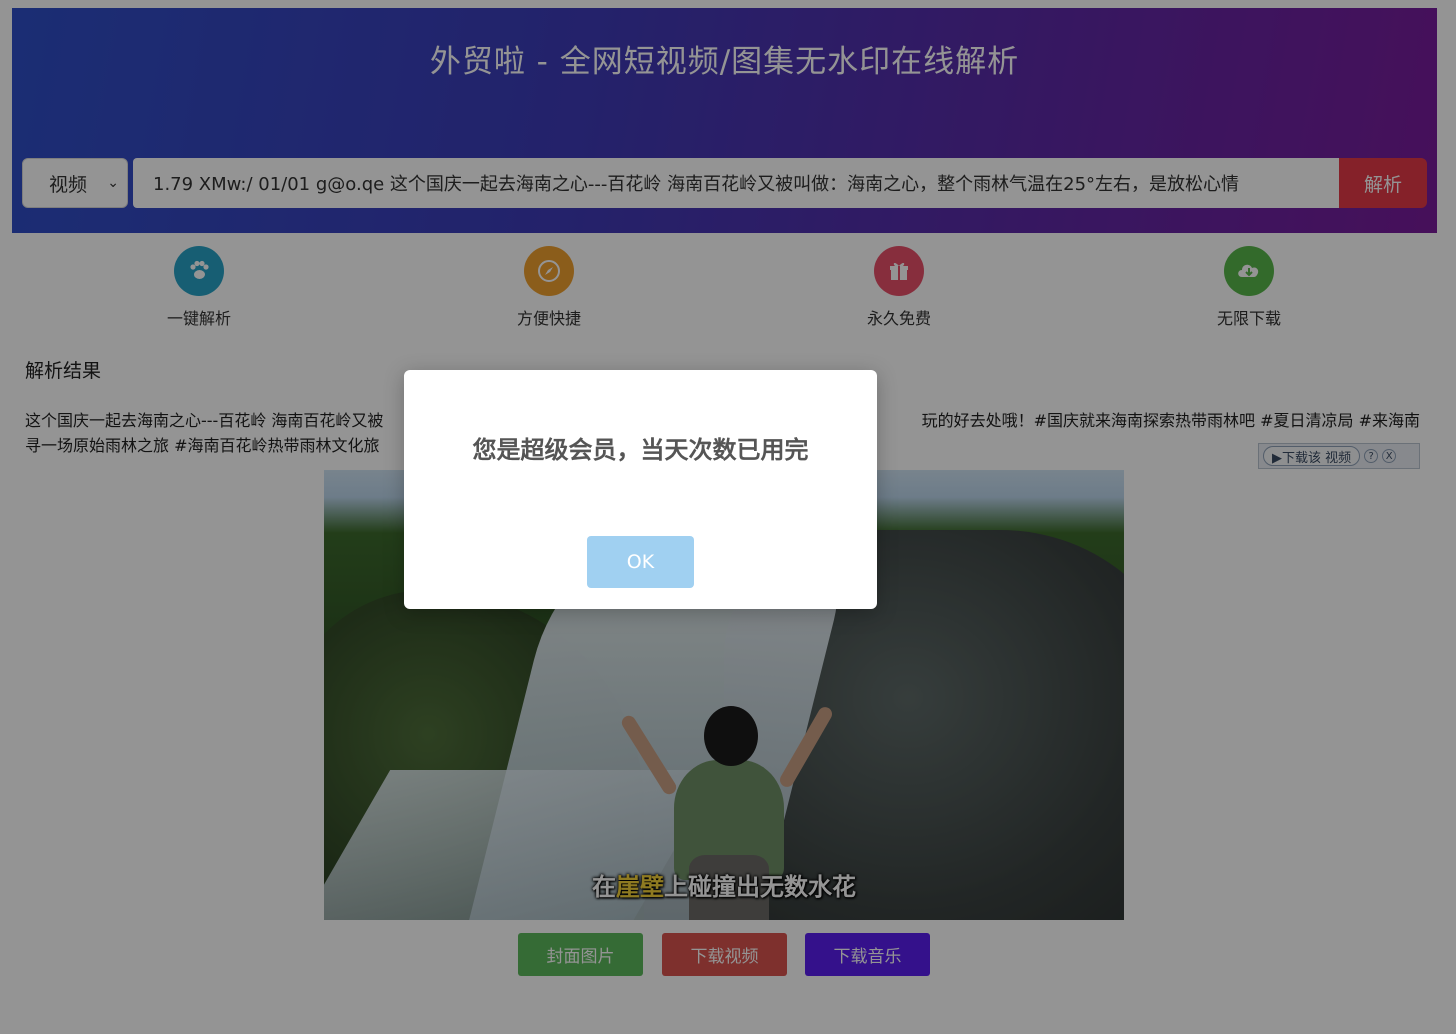 Image resolution: width=1456 pixels, height=1034 pixels. What do you see at coordinates (640, 562) in the screenshot?
I see `ok-button: OK` at bounding box center [640, 562].